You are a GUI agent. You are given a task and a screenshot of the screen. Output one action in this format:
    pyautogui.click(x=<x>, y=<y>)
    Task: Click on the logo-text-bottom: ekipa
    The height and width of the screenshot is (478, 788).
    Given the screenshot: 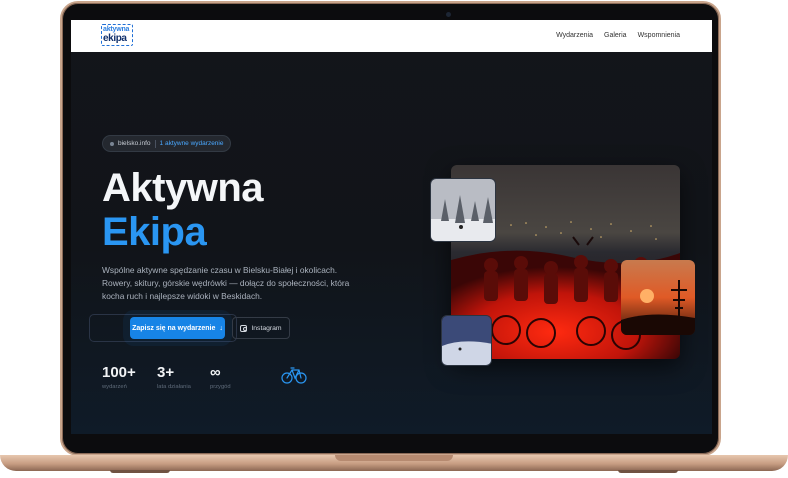 What is the action you would take?
    pyautogui.click(x=115, y=38)
    